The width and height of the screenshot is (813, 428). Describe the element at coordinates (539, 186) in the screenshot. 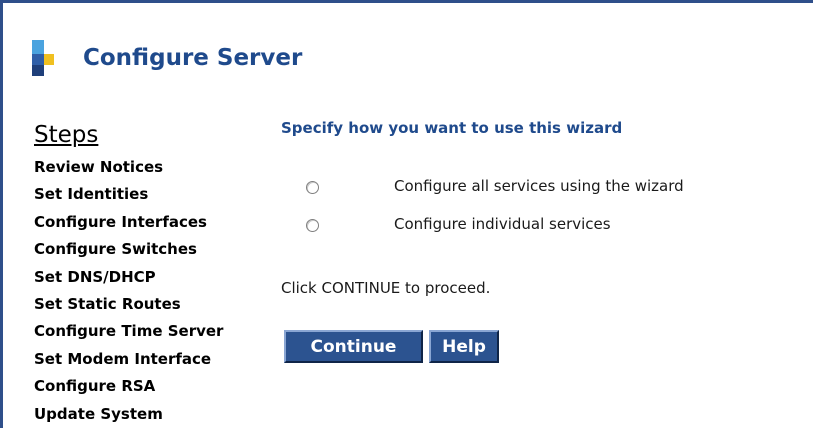

I see `option-all-services-label: Configure all services using the wizard` at that location.